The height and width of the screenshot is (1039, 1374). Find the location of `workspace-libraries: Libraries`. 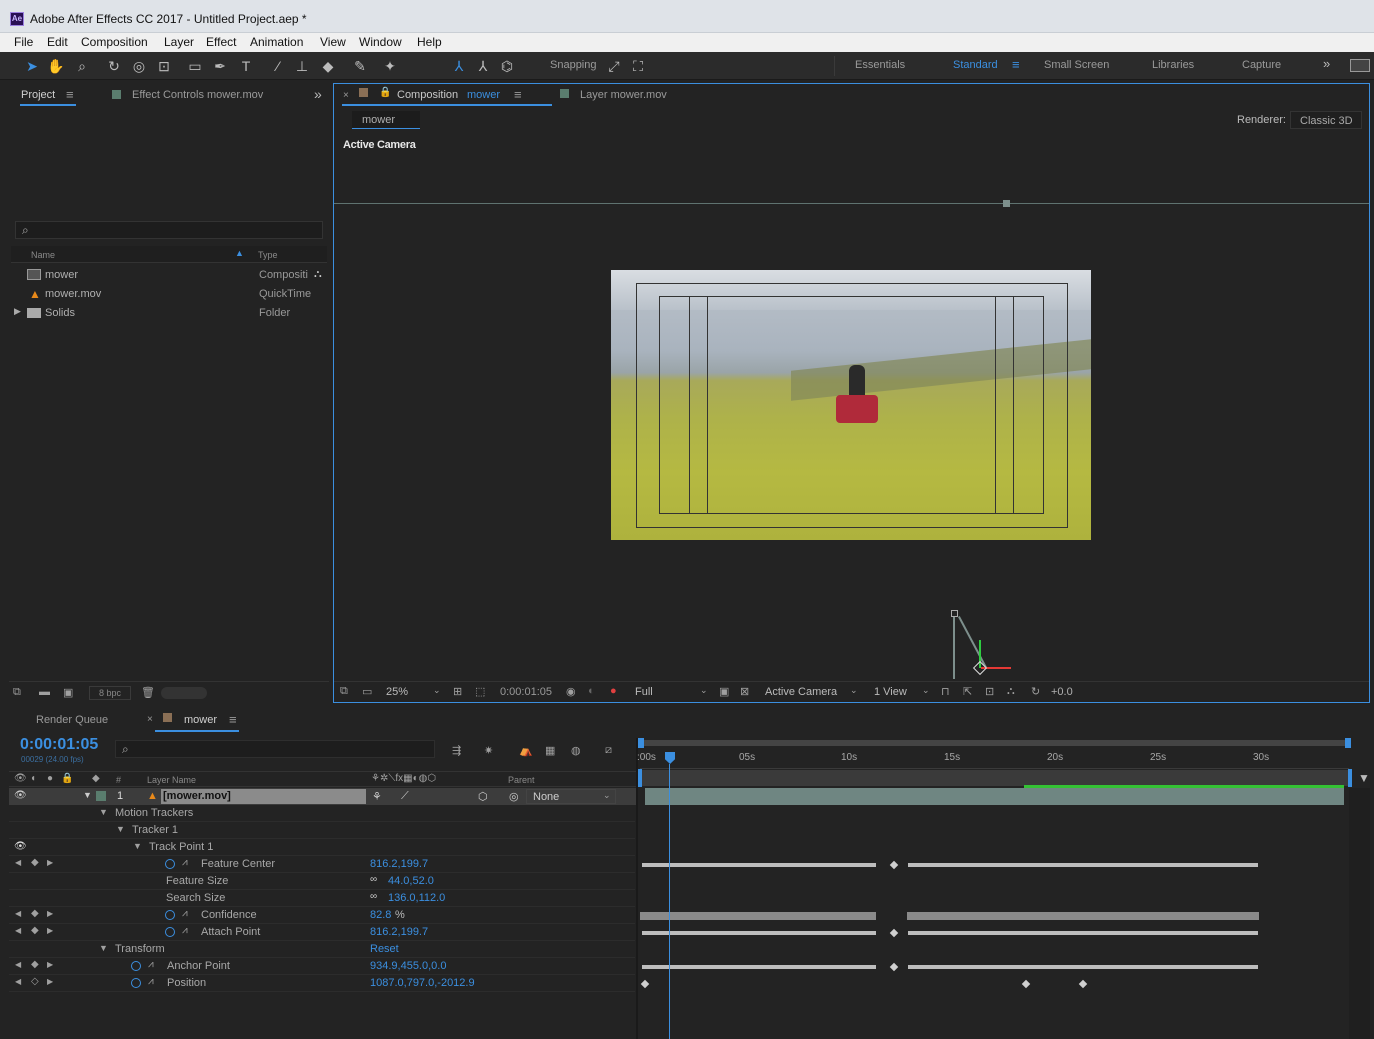

workspace-libraries: Libraries is located at coordinates (1173, 65).